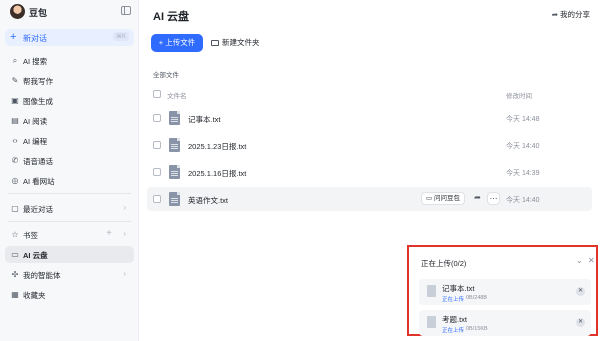  What do you see at coordinates (35, 38) in the screenshot?
I see `new-chat-label: 新对话` at bounding box center [35, 38].